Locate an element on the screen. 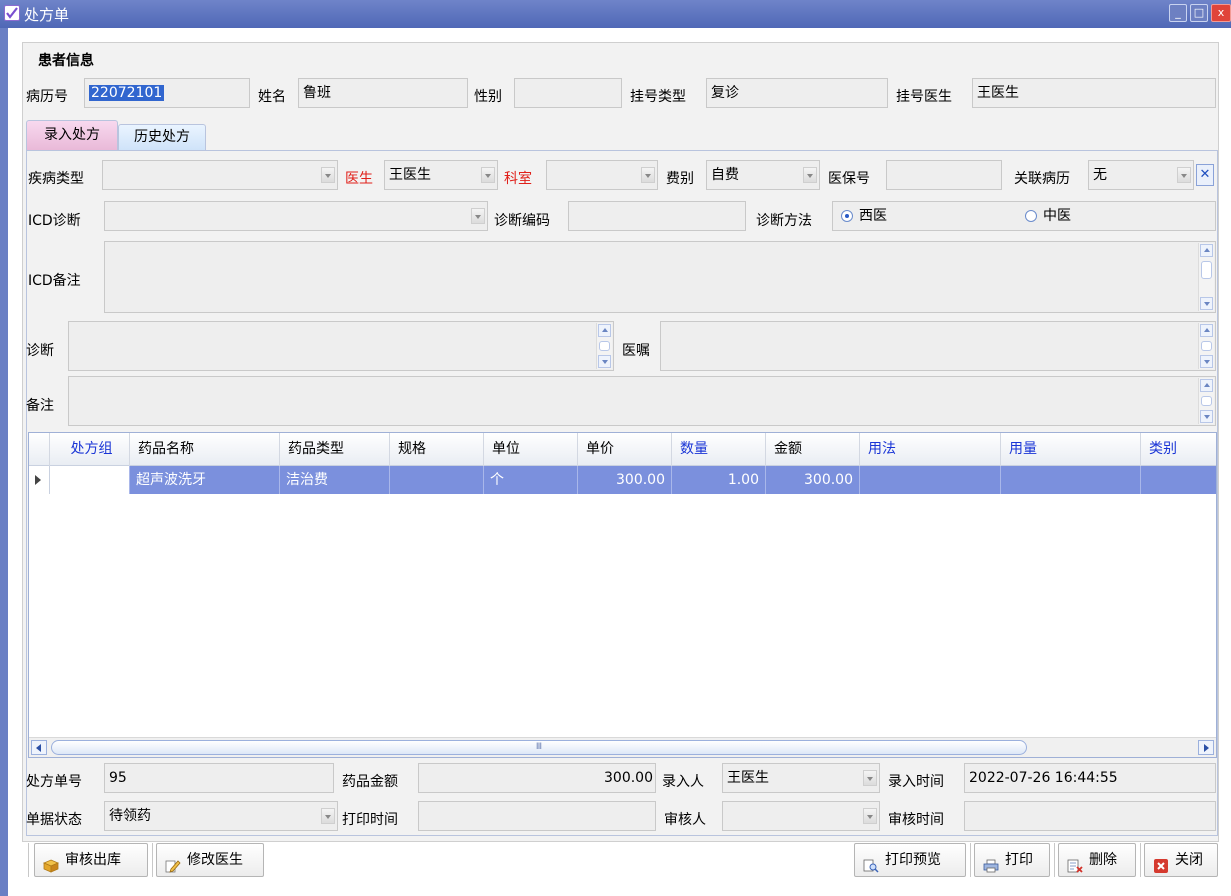 This screenshot has height=896, width=1231. reg-type-field: 复诊 is located at coordinates (797, 93).